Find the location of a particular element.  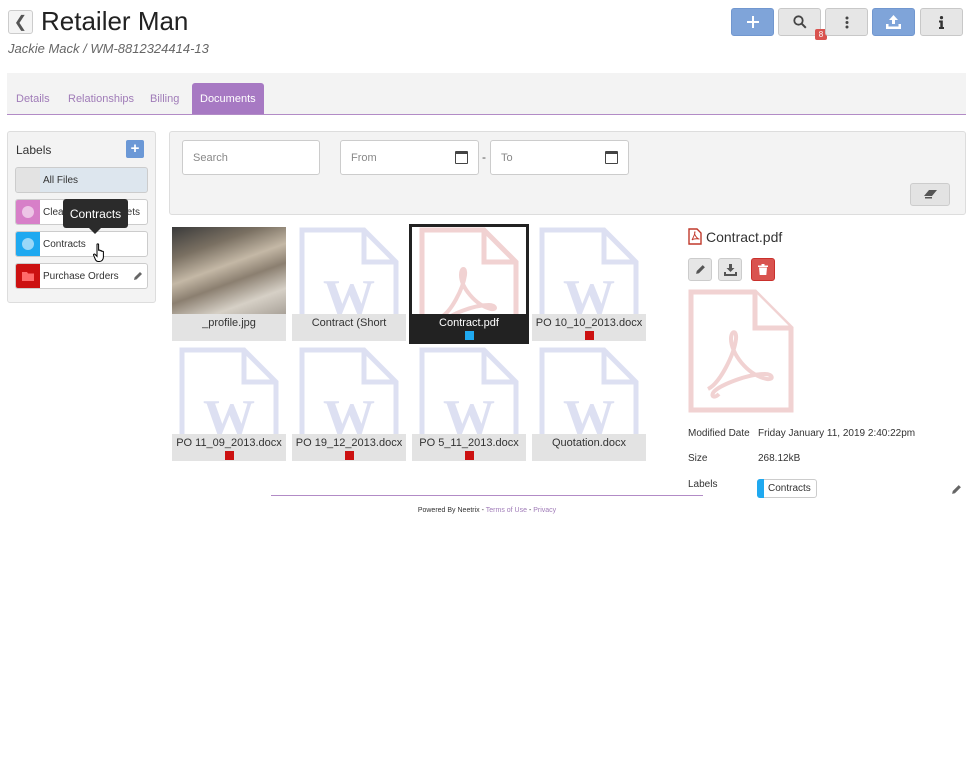

add-button is located at coordinates (752, 22).